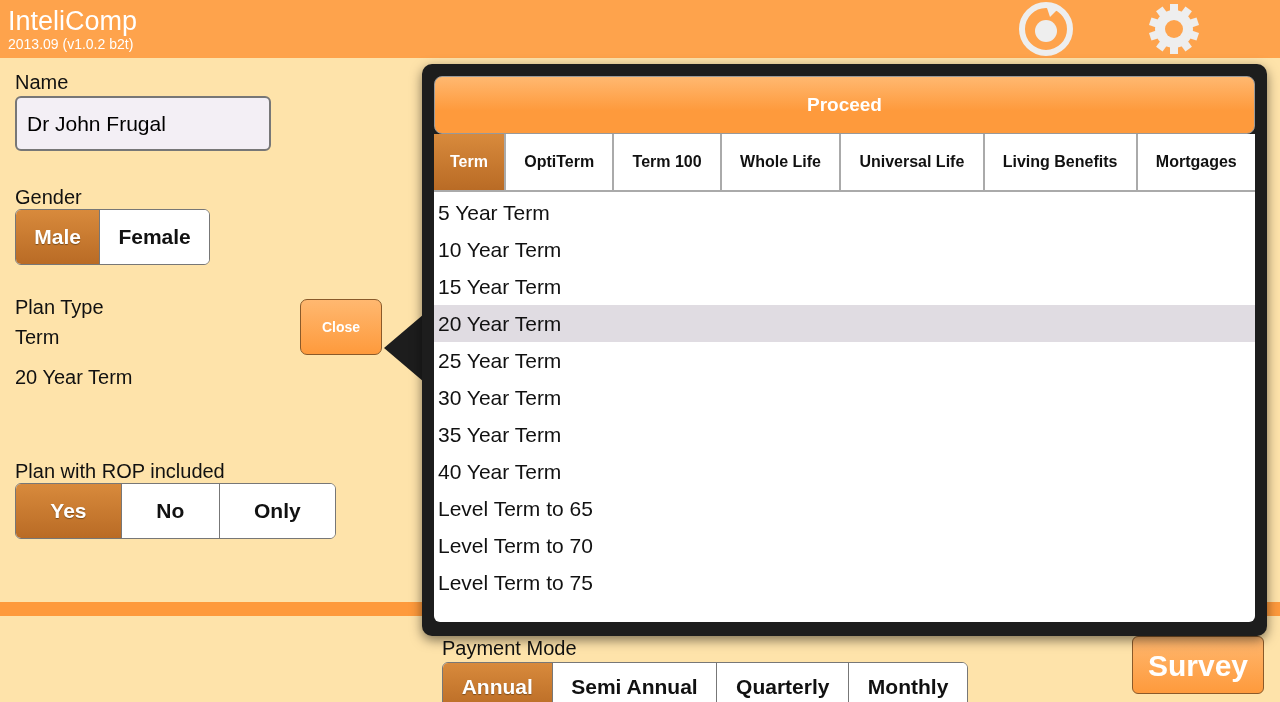 The height and width of the screenshot is (702, 1280). I want to click on name-field: Dr John Frugal, so click(143, 123).